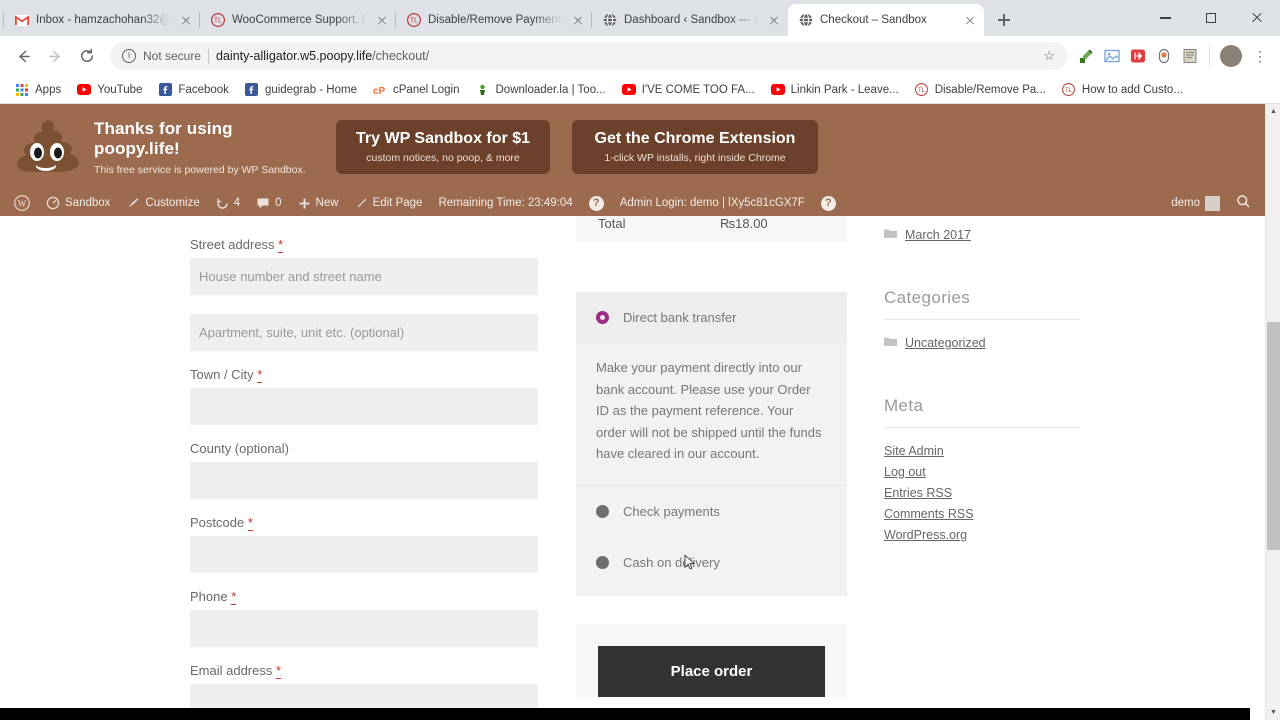 The height and width of the screenshot is (720, 1280). Describe the element at coordinates (55, 56) in the screenshot. I see `forward-button` at that location.